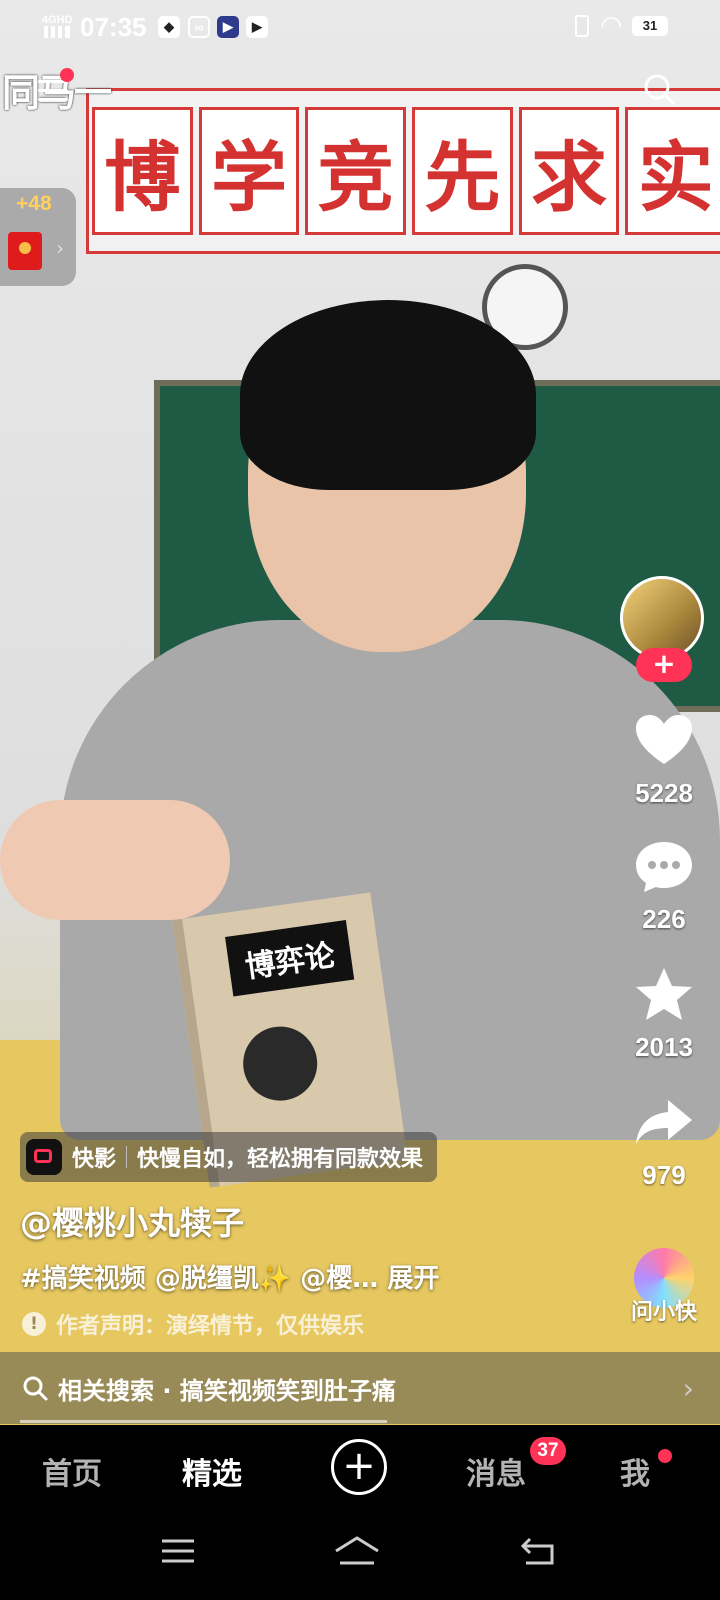 This screenshot has height=1600, width=720. Describe the element at coordinates (229, 1276) in the screenshot. I see `post-caption: #搞笑视频 @脱缰凯✨ @樱… 展开` at that location.